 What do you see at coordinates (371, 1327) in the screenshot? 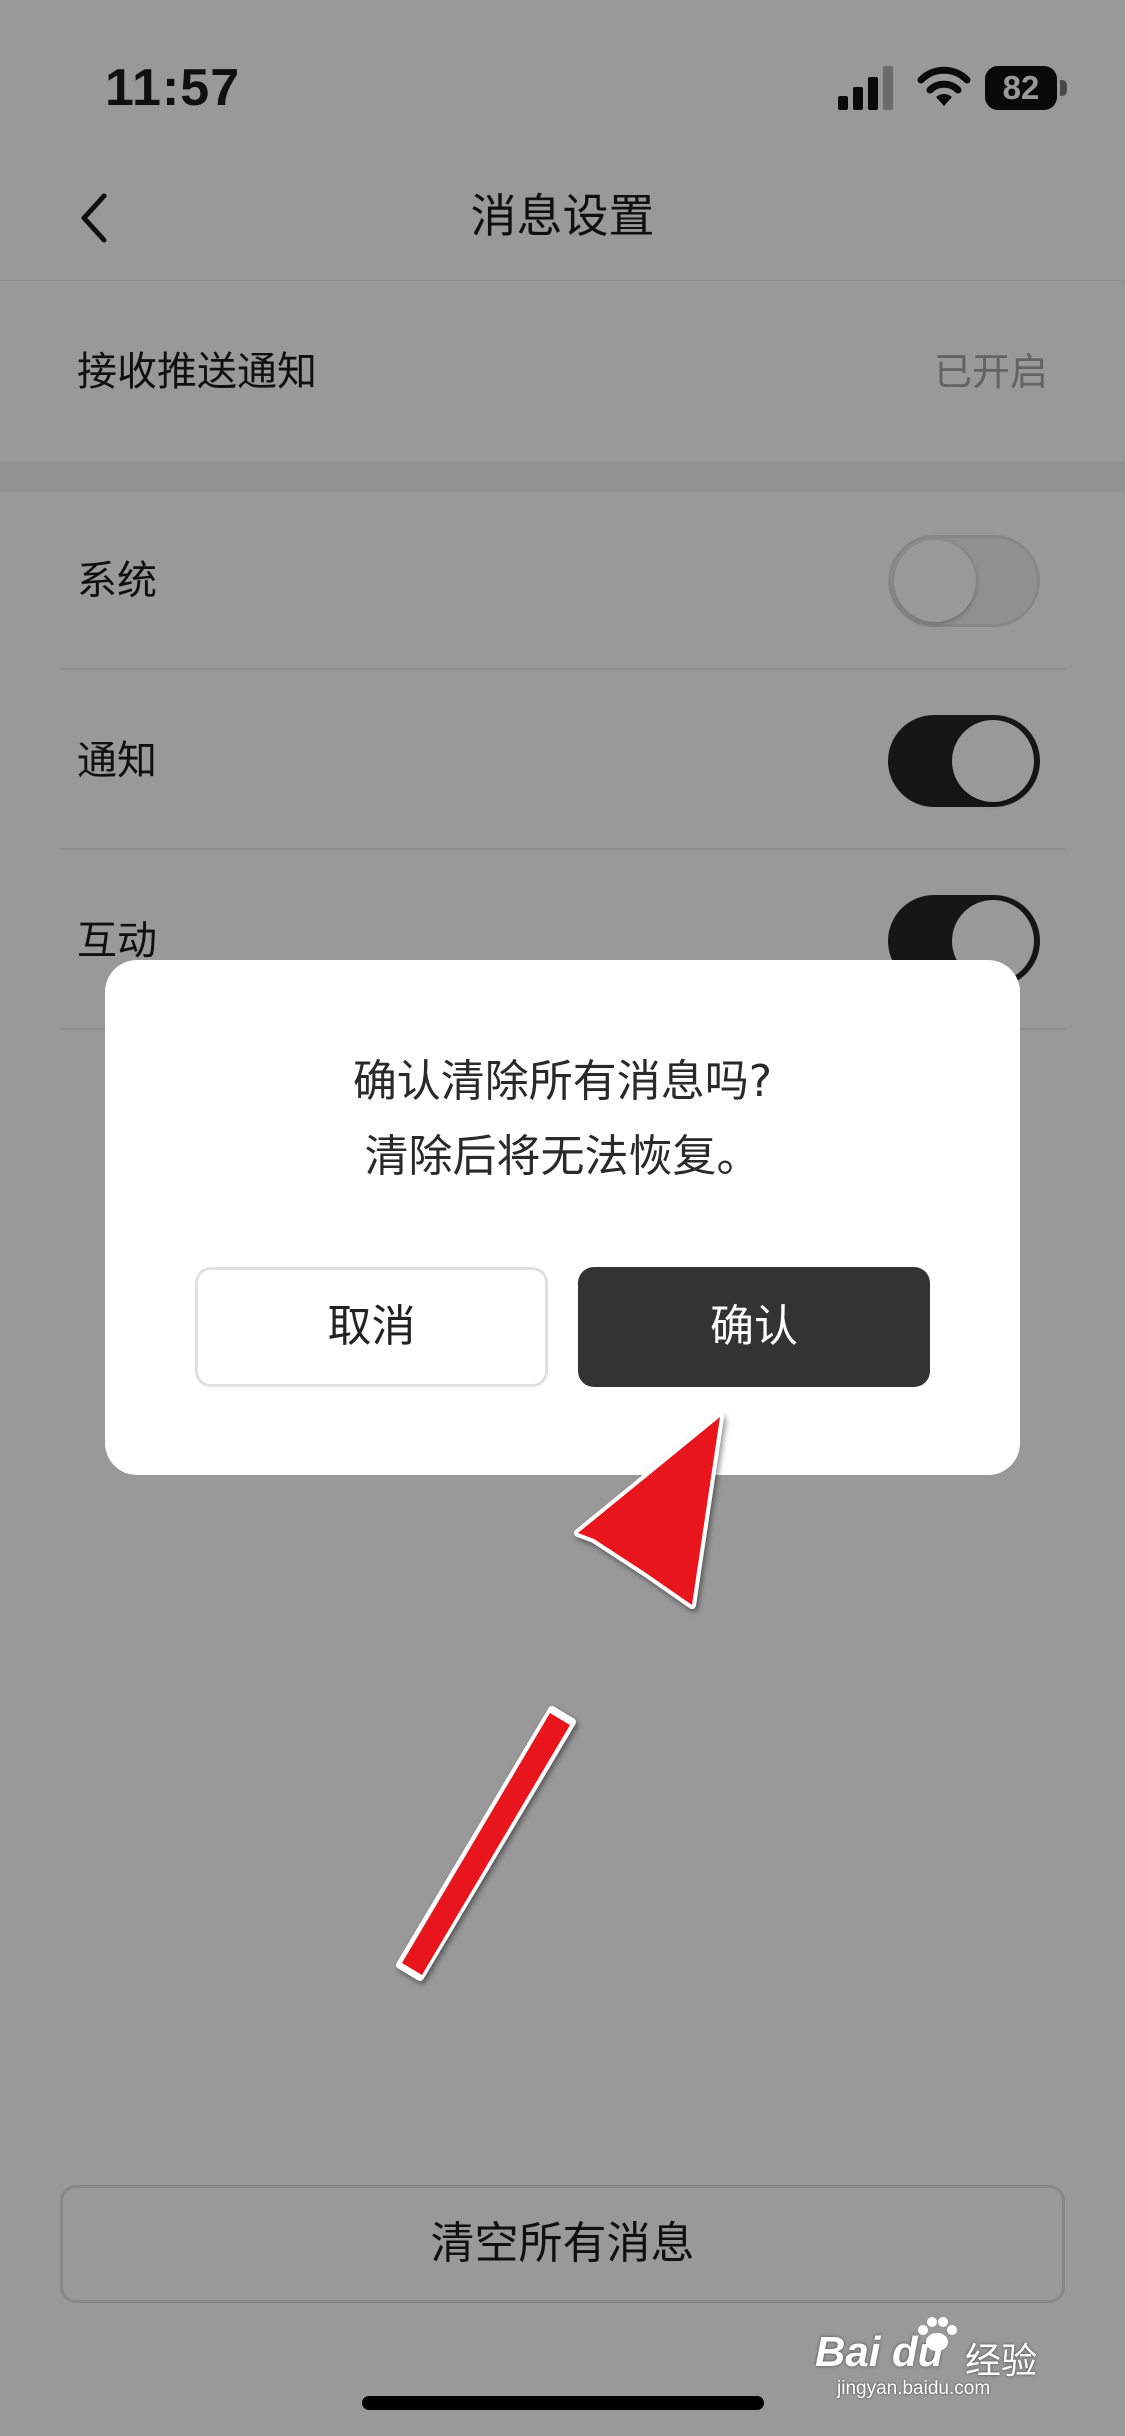
I see `cancel-button: 取消` at bounding box center [371, 1327].